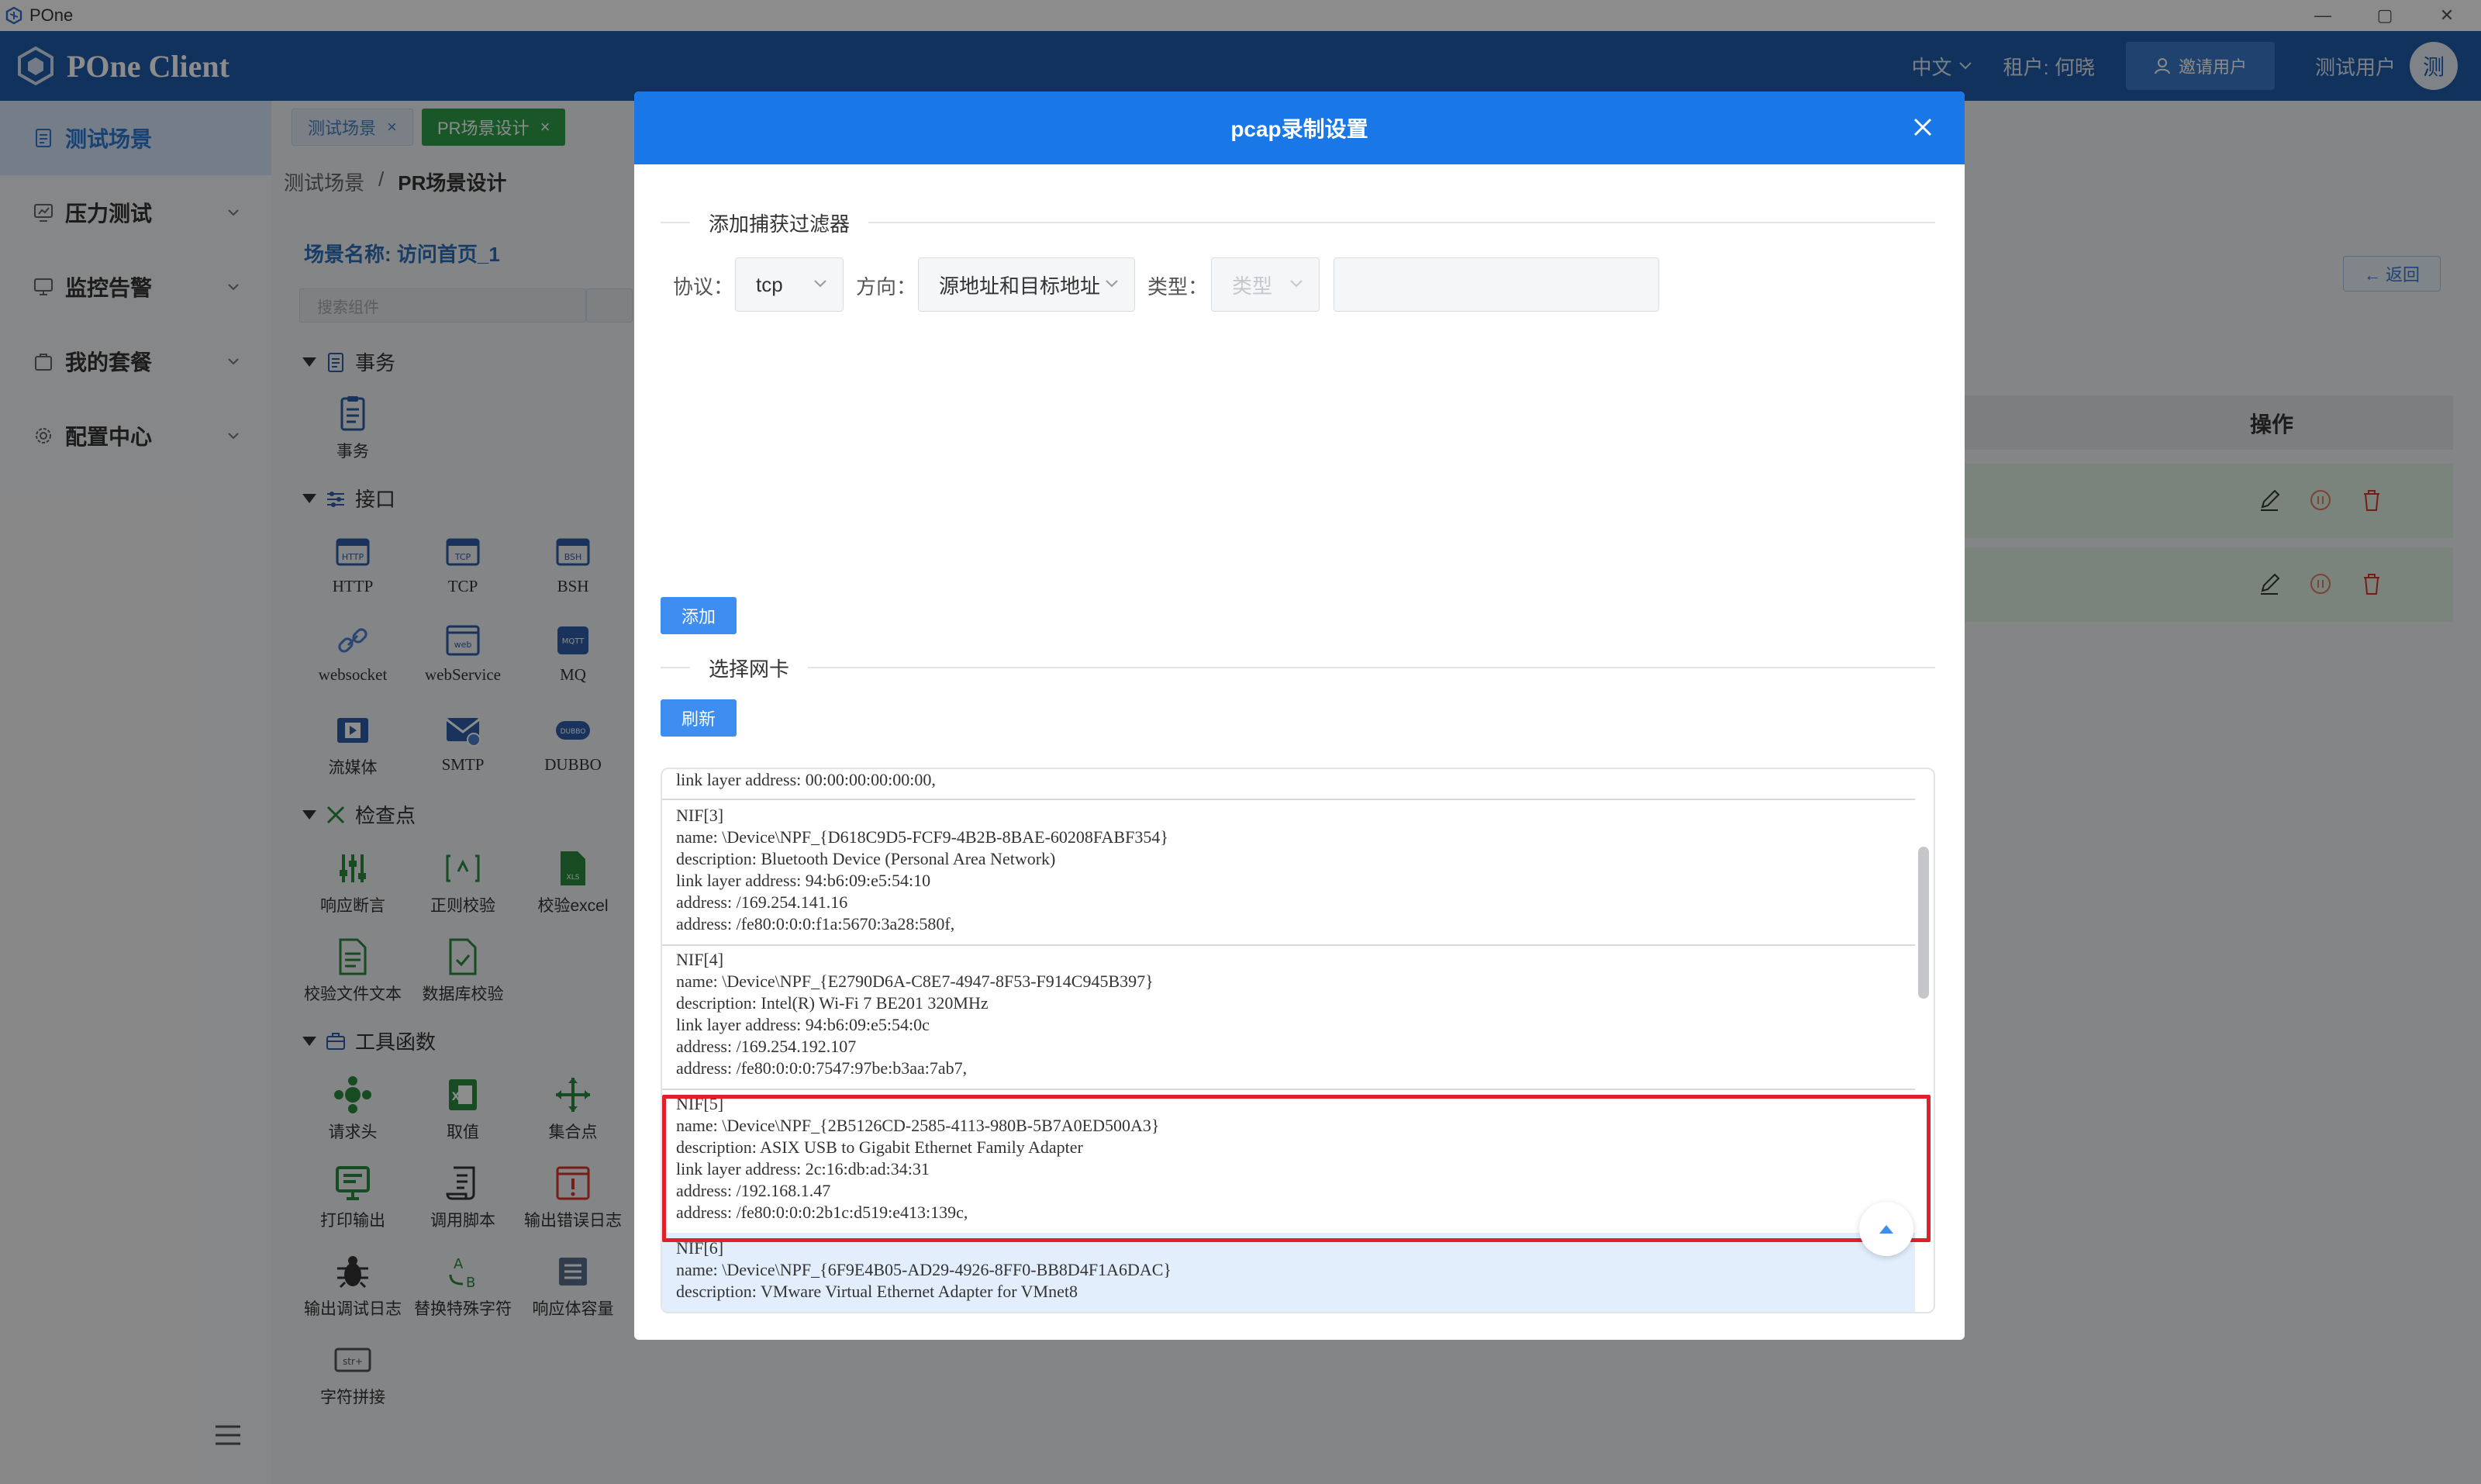 This screenshot has height=1484, width=2481. I want to click on direction-label: 方向：, so click(886, 287).